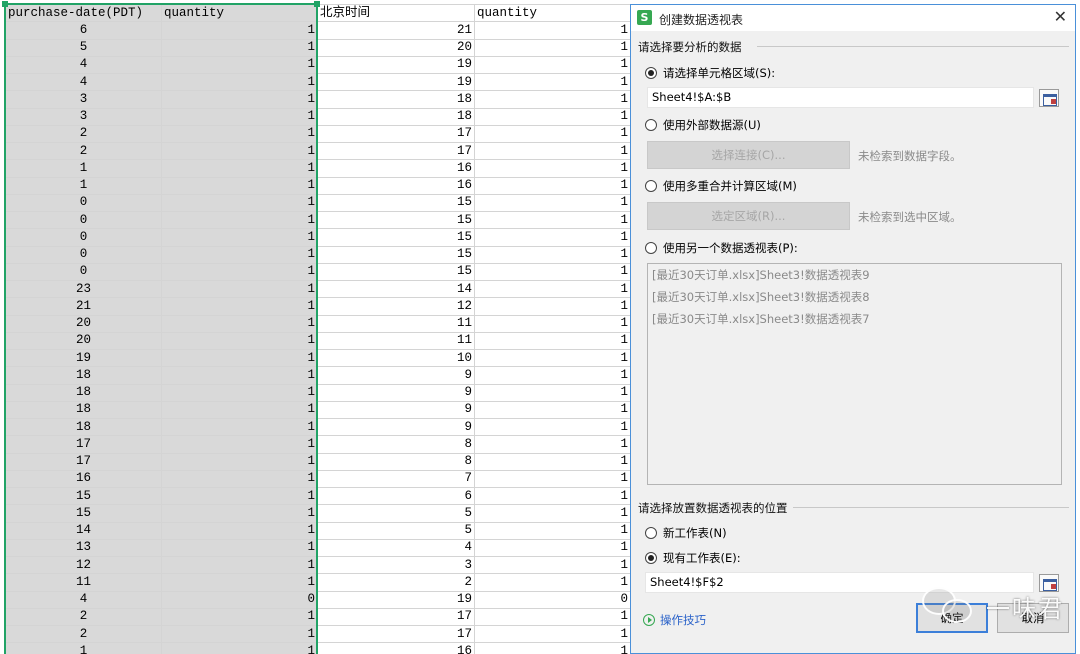 This screenshot has height=654, width=1080. What do you see at coordinates (721, 186) in the screenshot?
I see `radio-multiple-ranges: 使用多重合并计算区域(M)` at bounding box center [721, 186].